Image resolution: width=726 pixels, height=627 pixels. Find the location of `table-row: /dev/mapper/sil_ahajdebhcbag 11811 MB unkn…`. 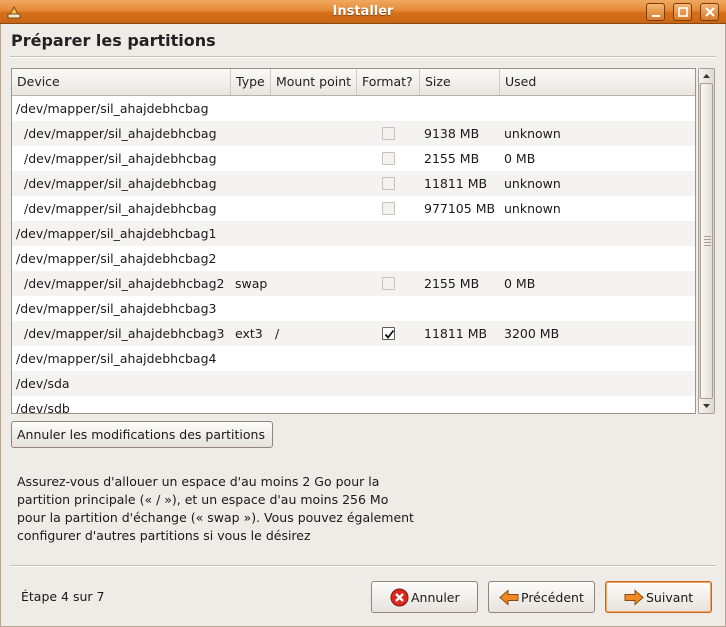

table-row: /dev/mapper/sil_ahajdebhcbag 11811 MB unkn… is located at coordinates (353, 183).